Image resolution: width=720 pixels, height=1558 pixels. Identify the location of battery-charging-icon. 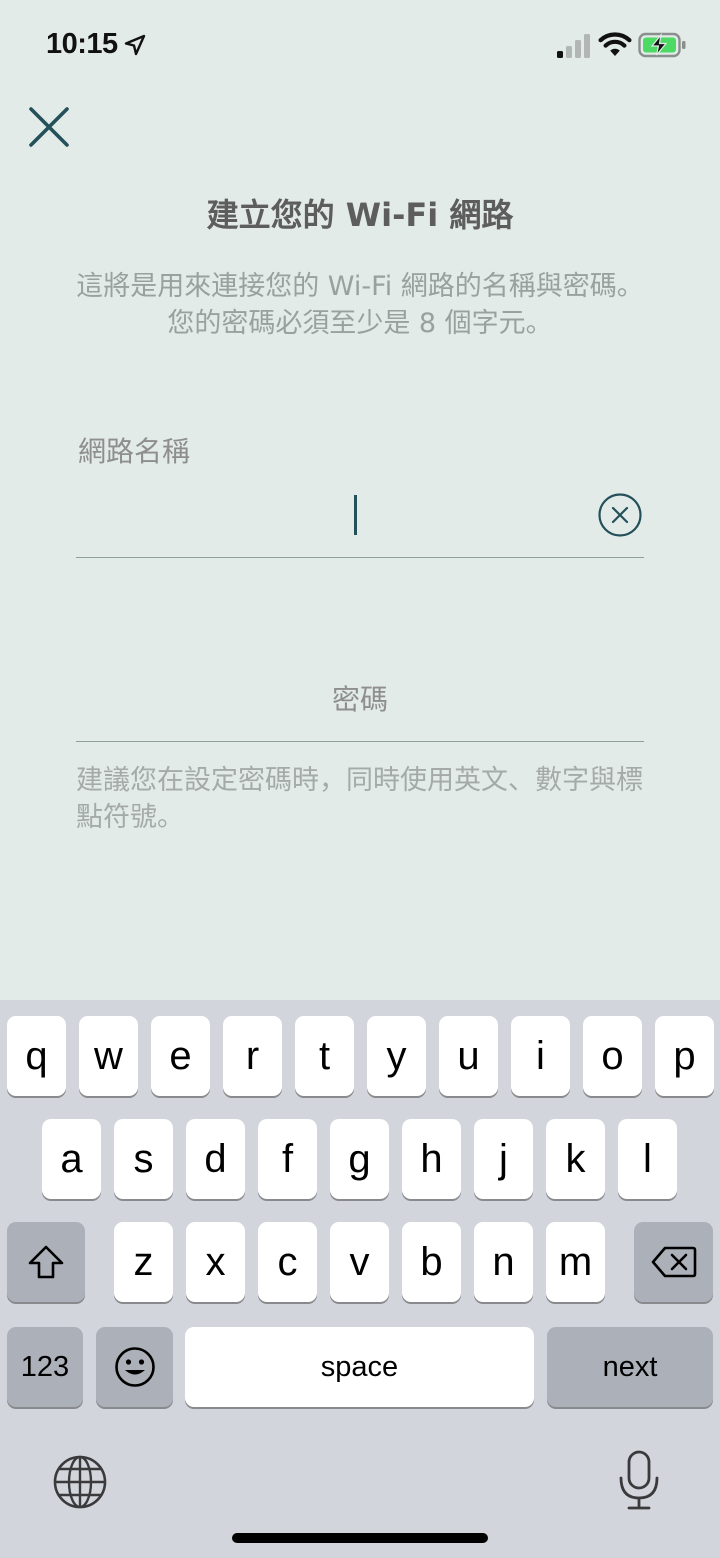
(662, 45).